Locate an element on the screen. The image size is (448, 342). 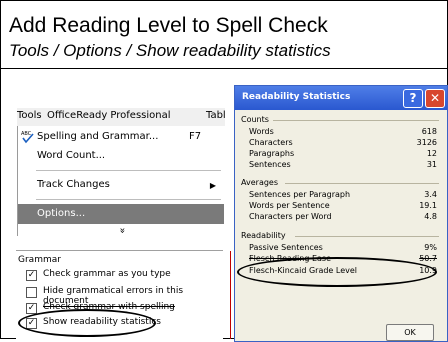
menu-item-track-changes: Track Changes is located at coordinates (73, 184).